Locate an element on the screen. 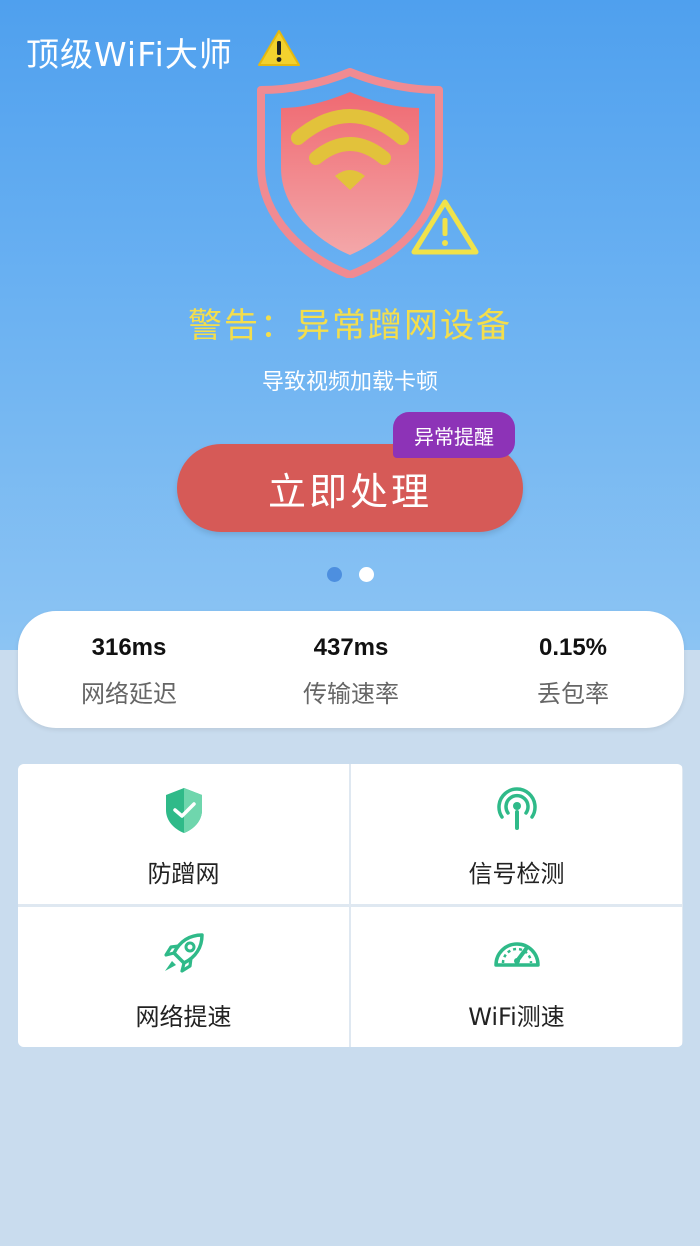 This screenshot has width=700, height=1246. rocket-icon is located at coordinates (183, 953).